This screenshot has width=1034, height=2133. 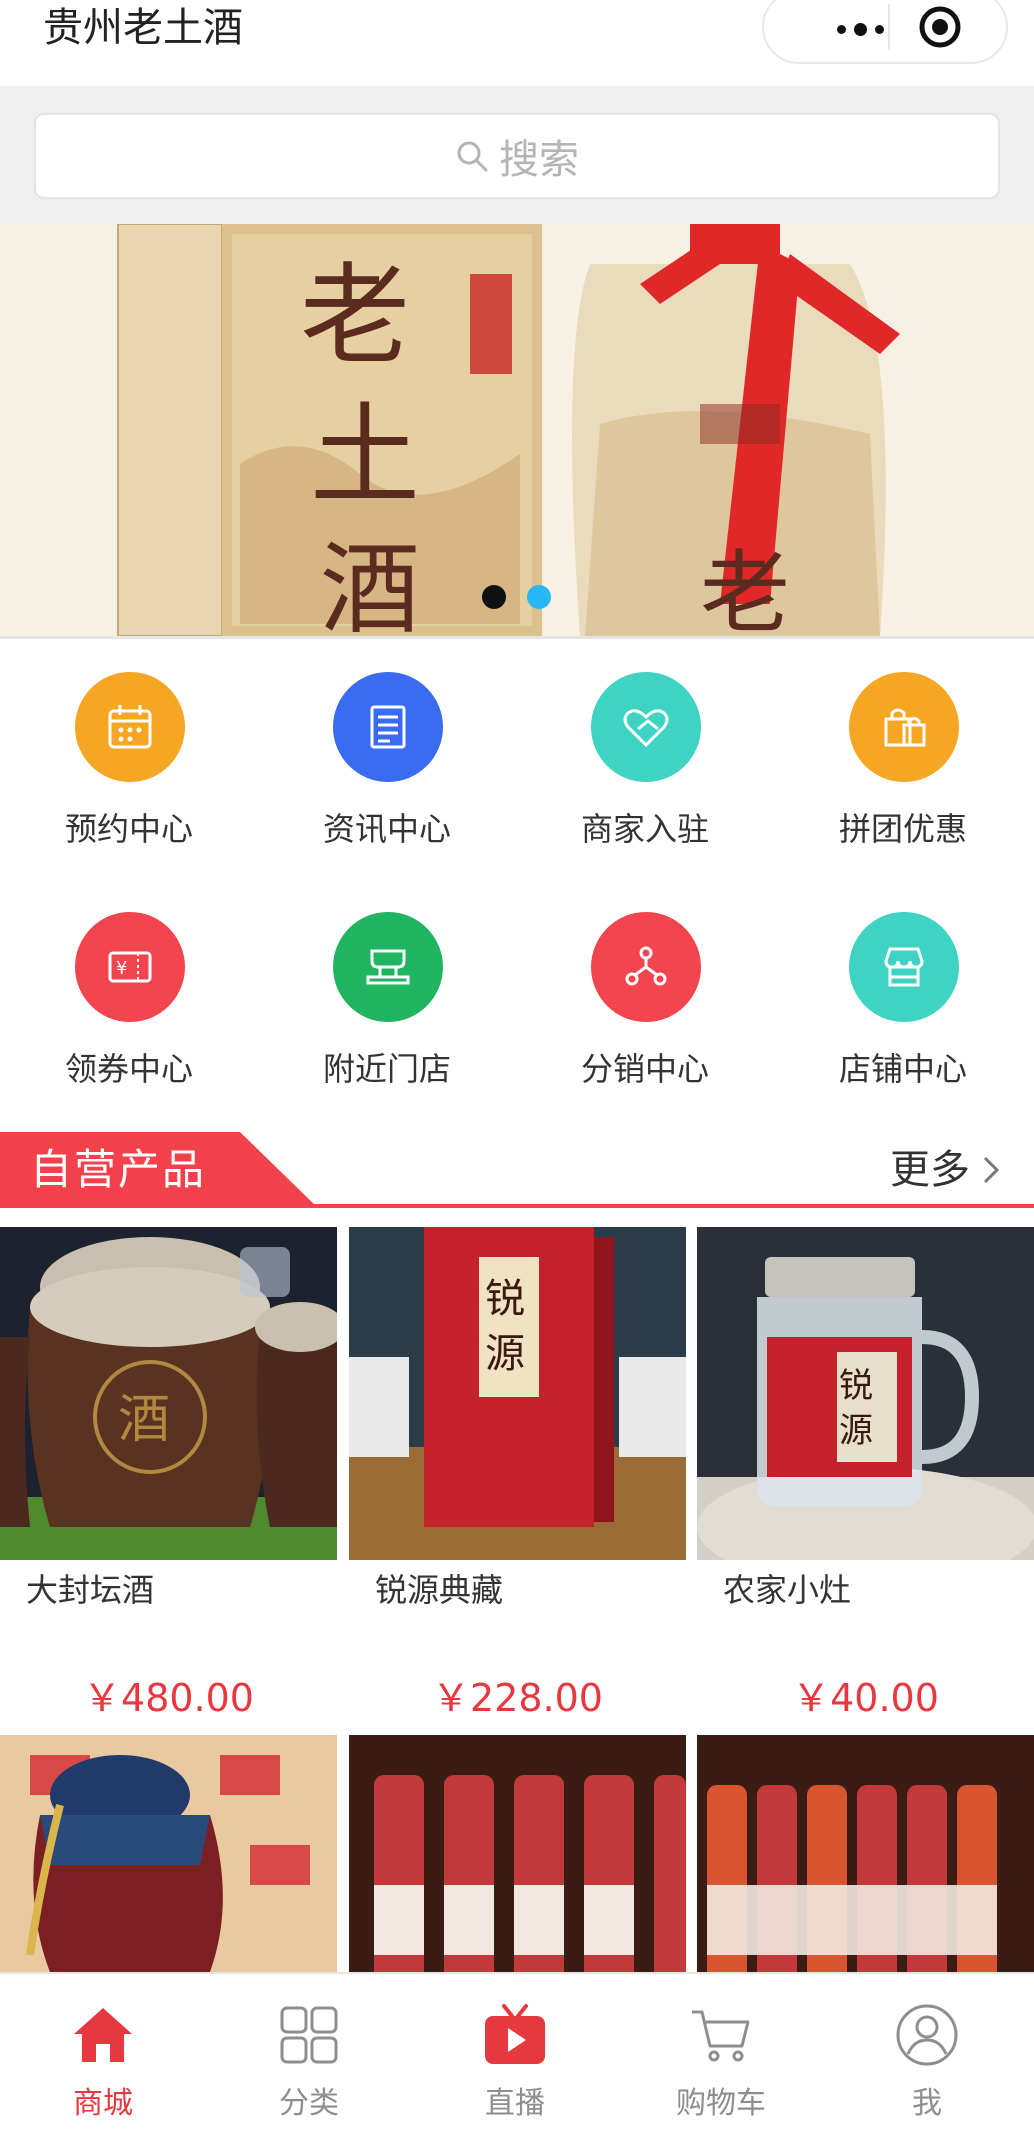 I want to click on app-title: 贵州老土酒, so click(x=143, y=28).